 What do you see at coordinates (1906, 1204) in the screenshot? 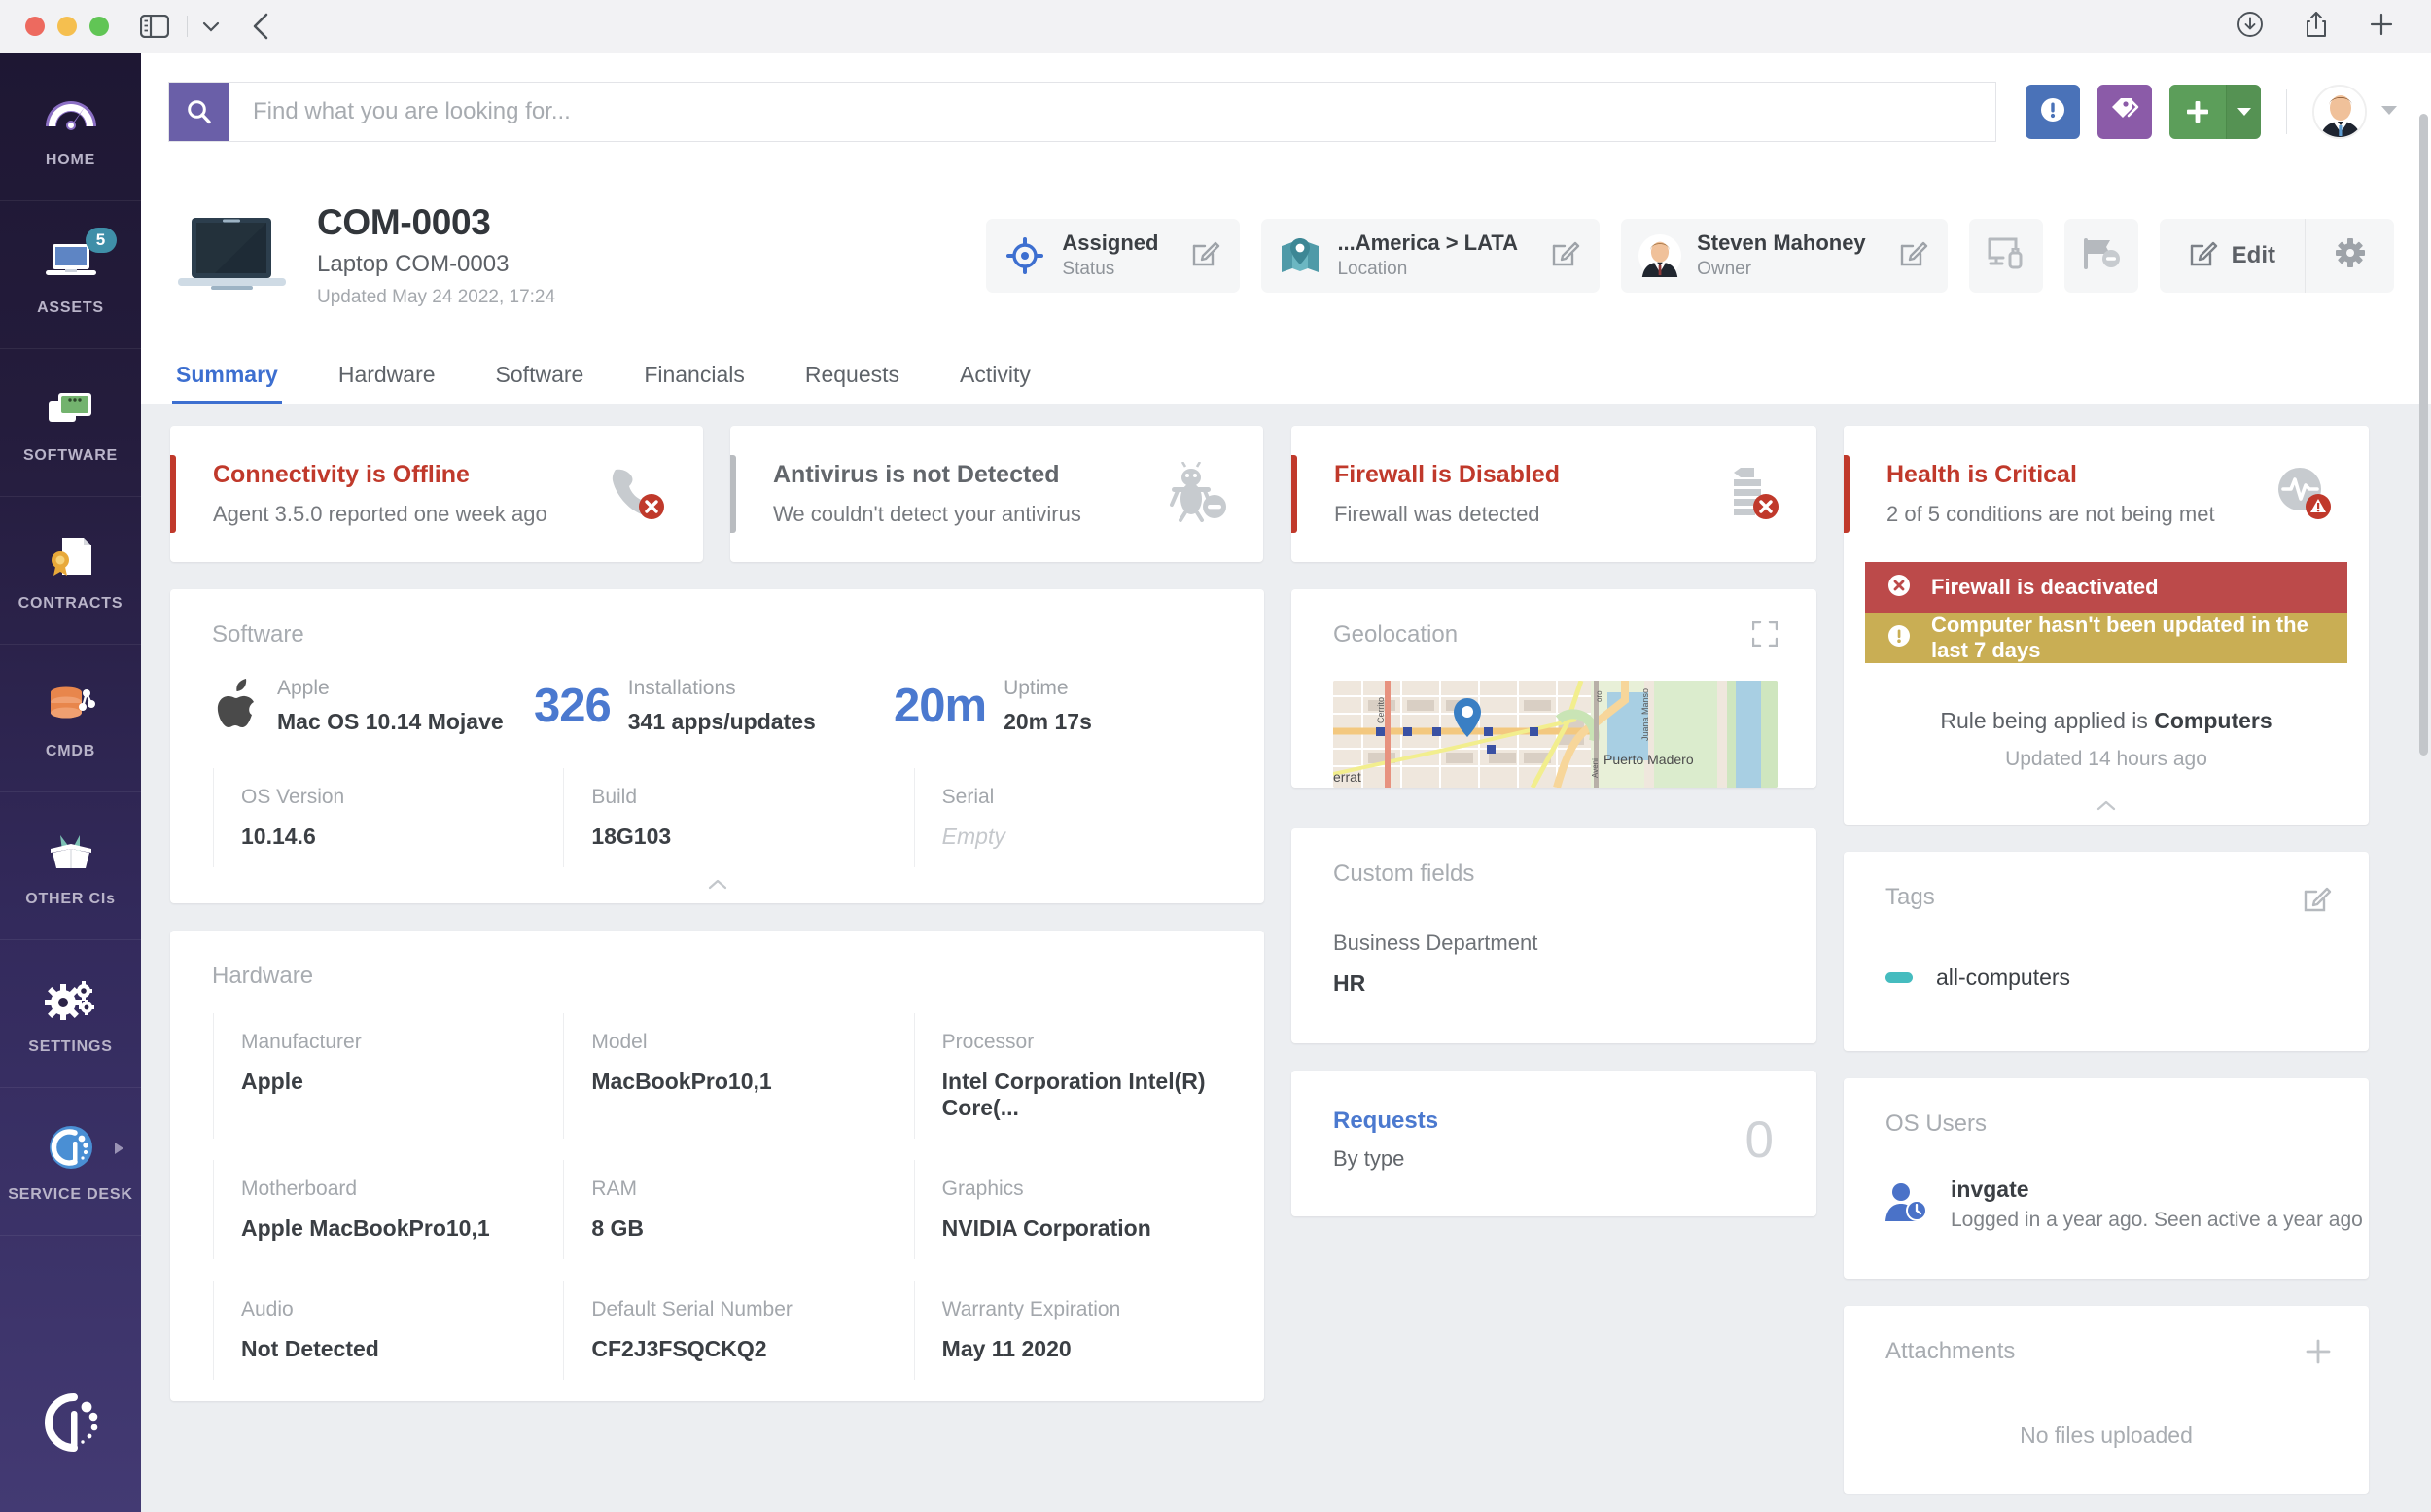
I see `user-clock-icon` at bounding box center [1906, 1204].